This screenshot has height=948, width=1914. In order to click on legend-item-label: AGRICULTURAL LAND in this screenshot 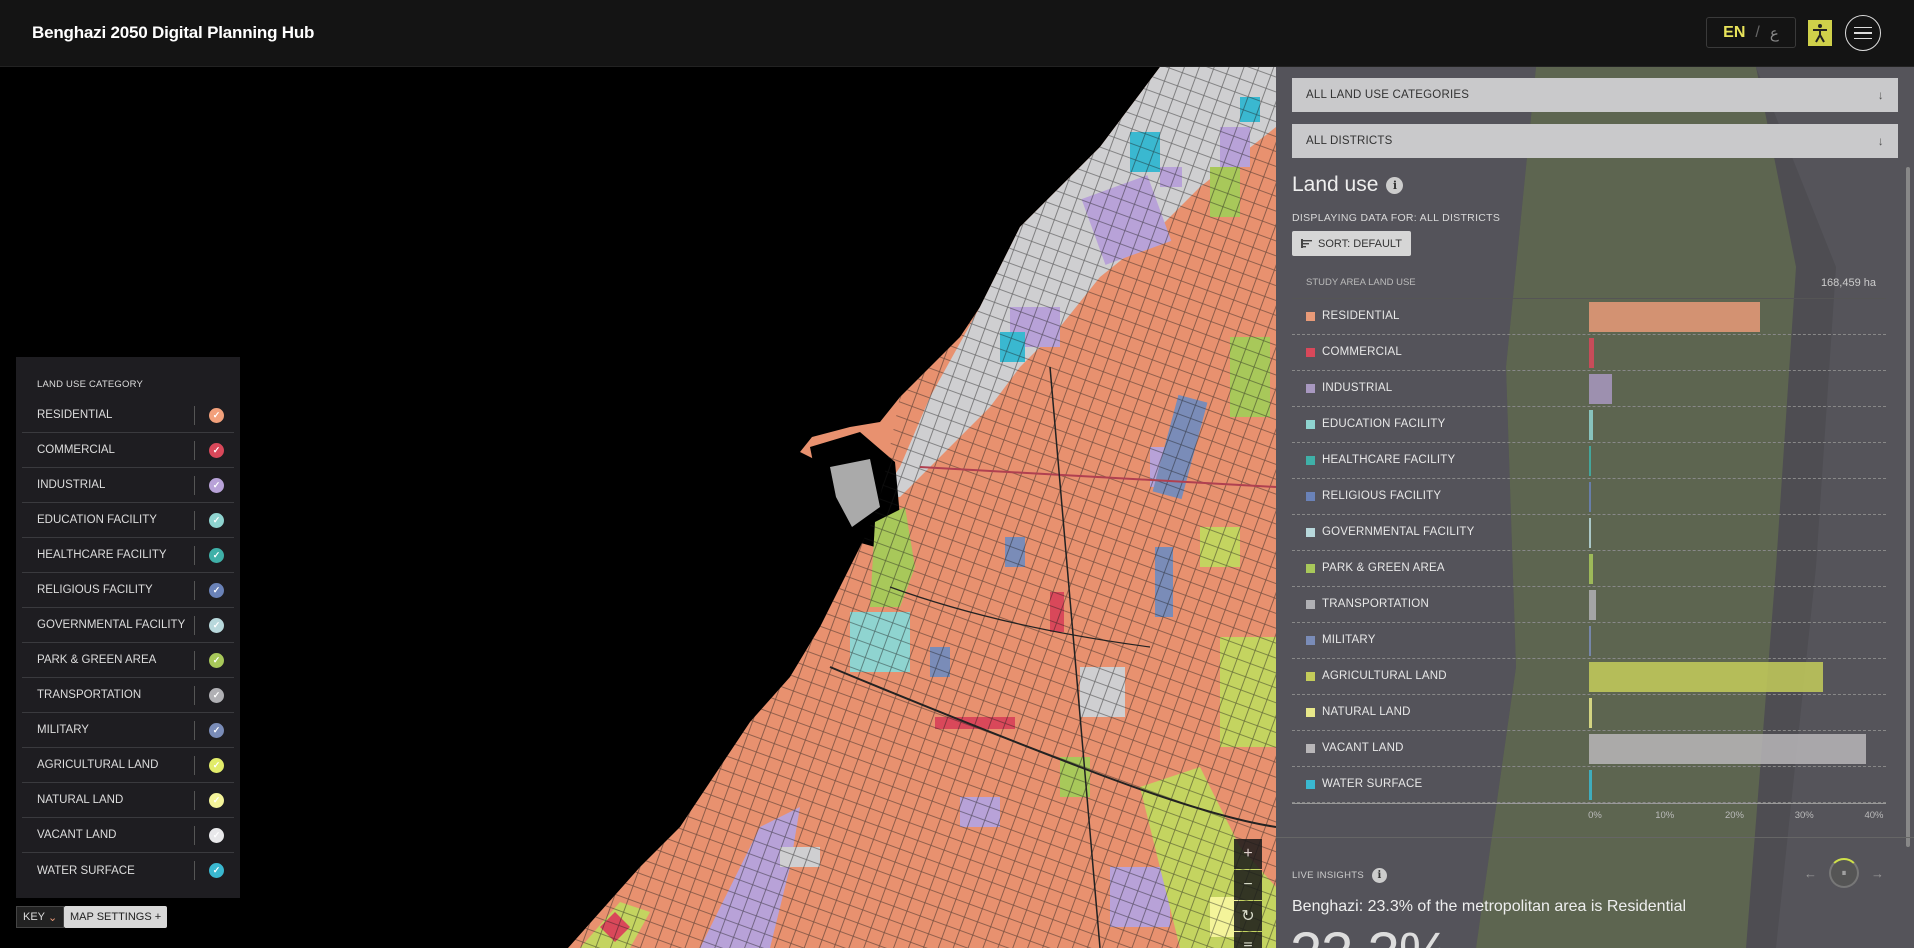, I will do `click(98, 765)`.